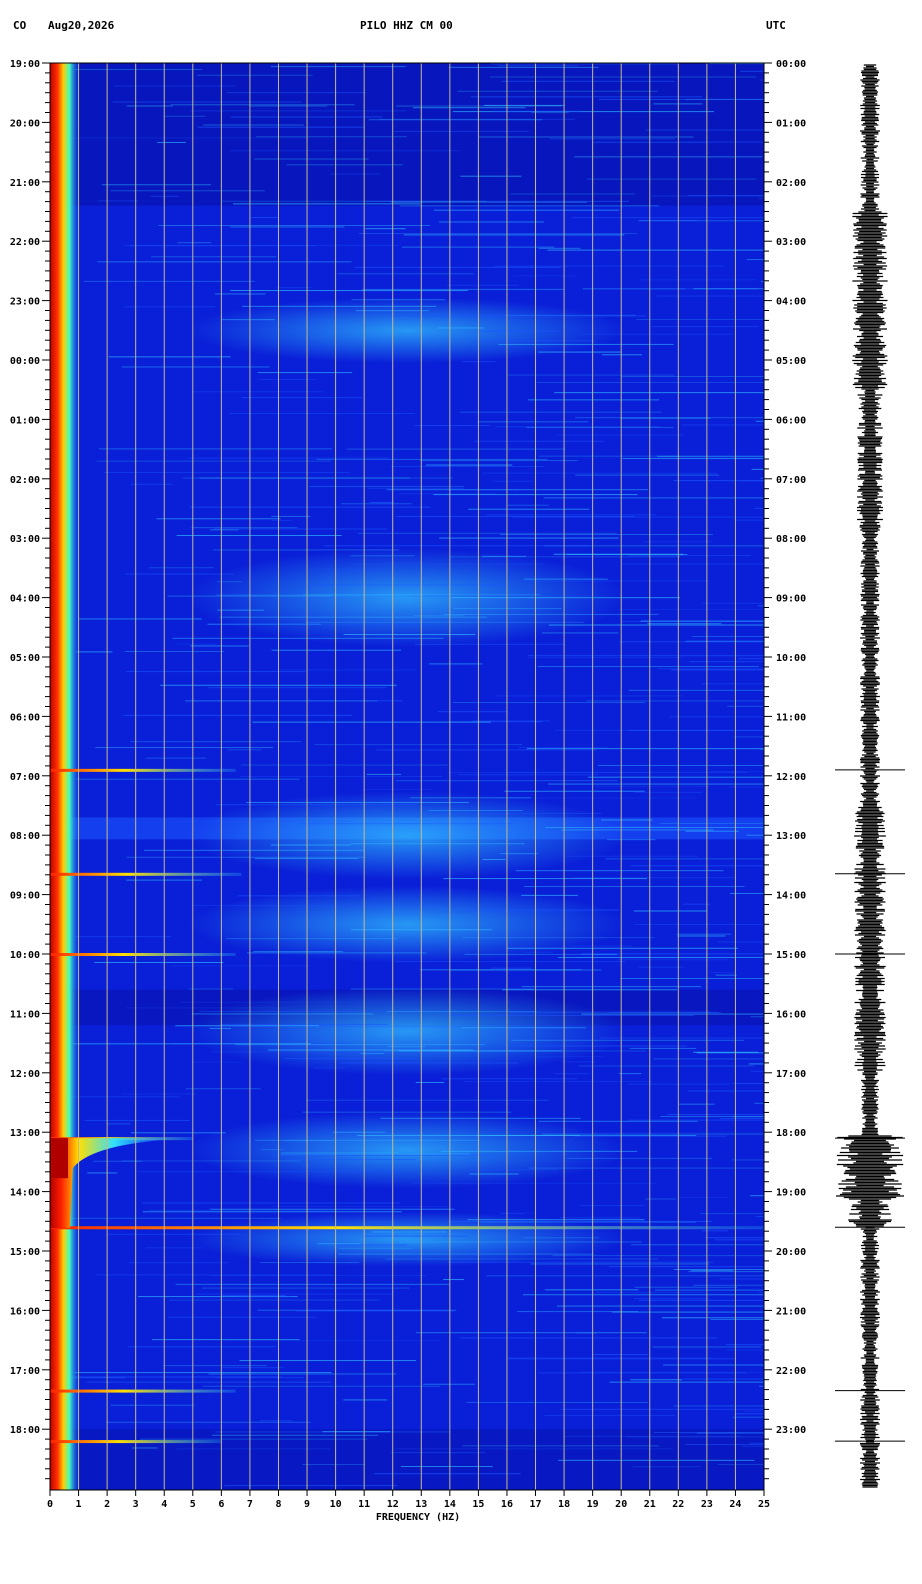 The width and height of the screenshot is (922, 1584). What do you see at coordinates (364, 1504) in the screenshot?
I see `x-tick-label: 11` at bounding box center [364, 1504].